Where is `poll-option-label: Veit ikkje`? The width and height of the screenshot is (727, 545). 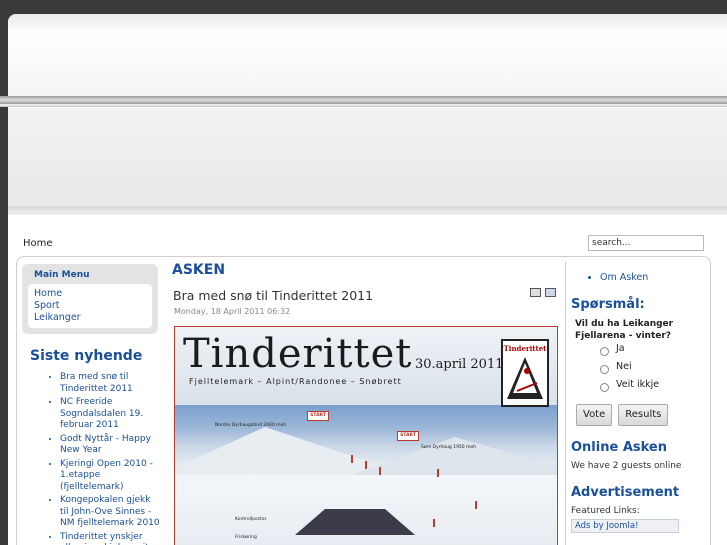 poll-option-label: Veit ikkje is located at coordinates (638, 384).